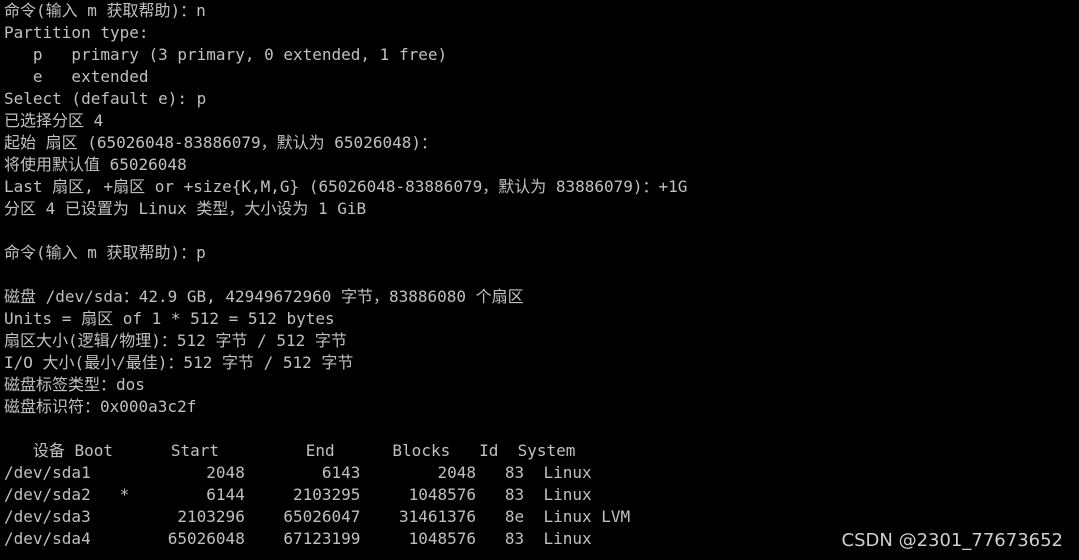 The height and width of the screenshot is (560, 1079). I want to click on terminal-line: 磁盘标签类型：dos, so click(74, 384).